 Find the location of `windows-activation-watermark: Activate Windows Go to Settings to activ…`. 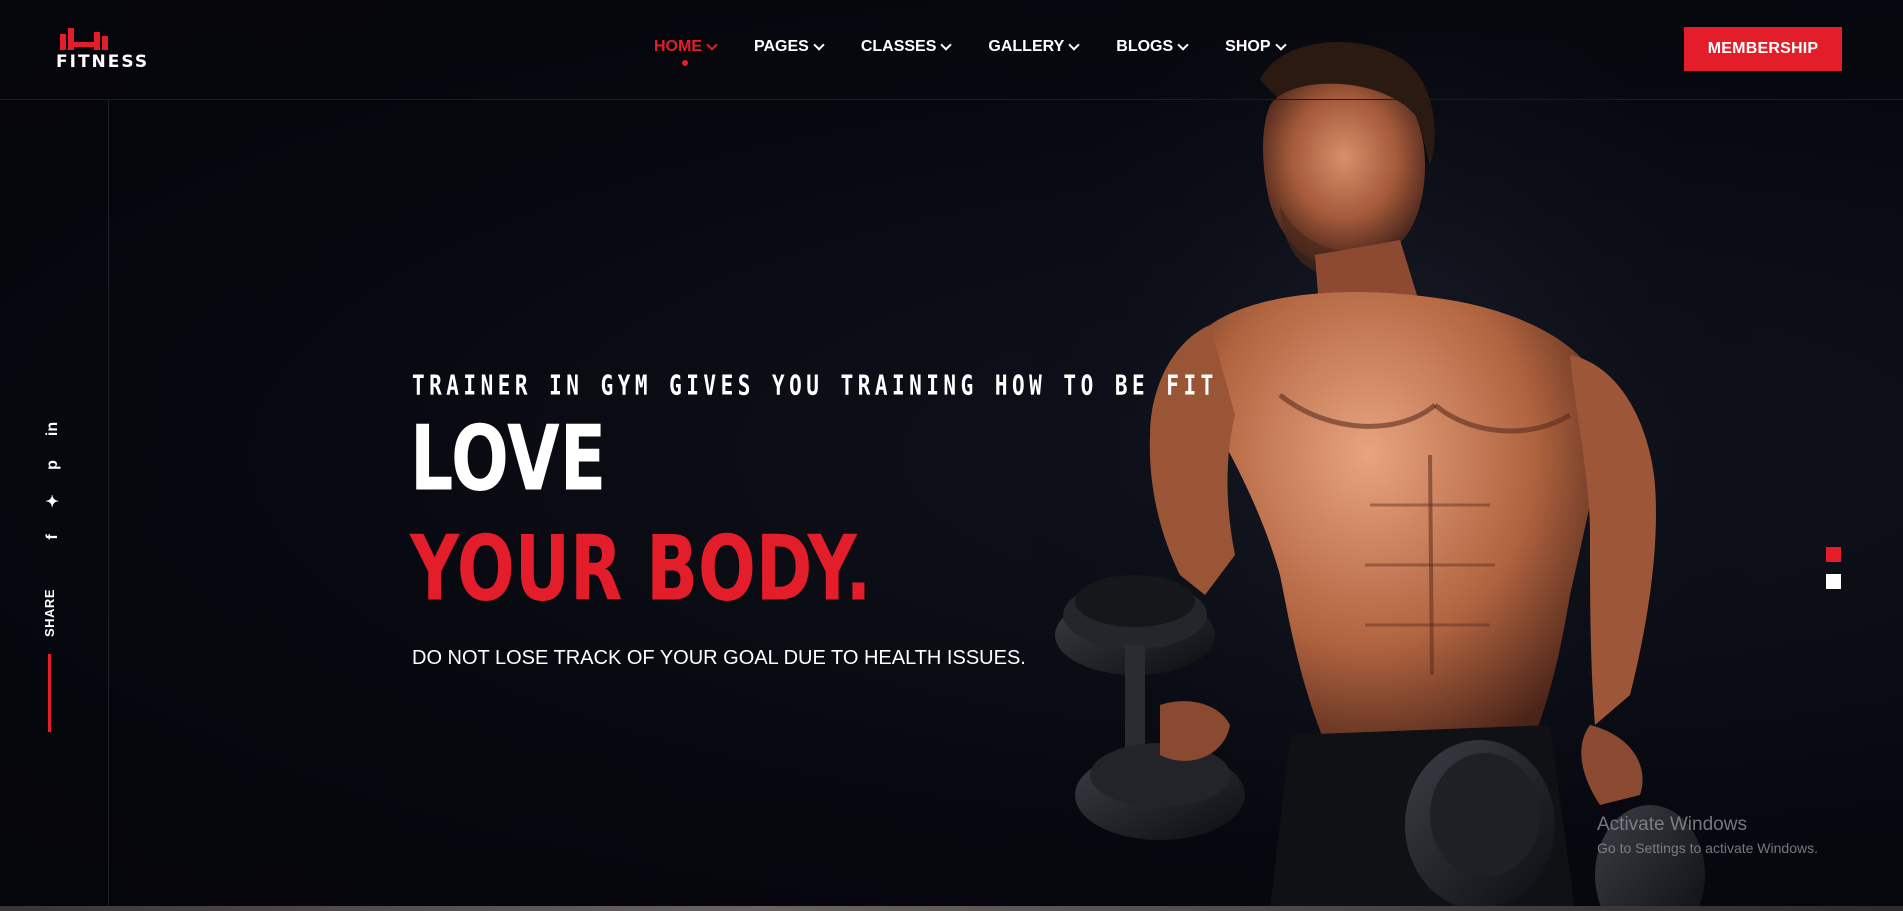

windows-activation-watermark: Activate Windows Go to Settings to activ… is located at coordinates (1707, 835).